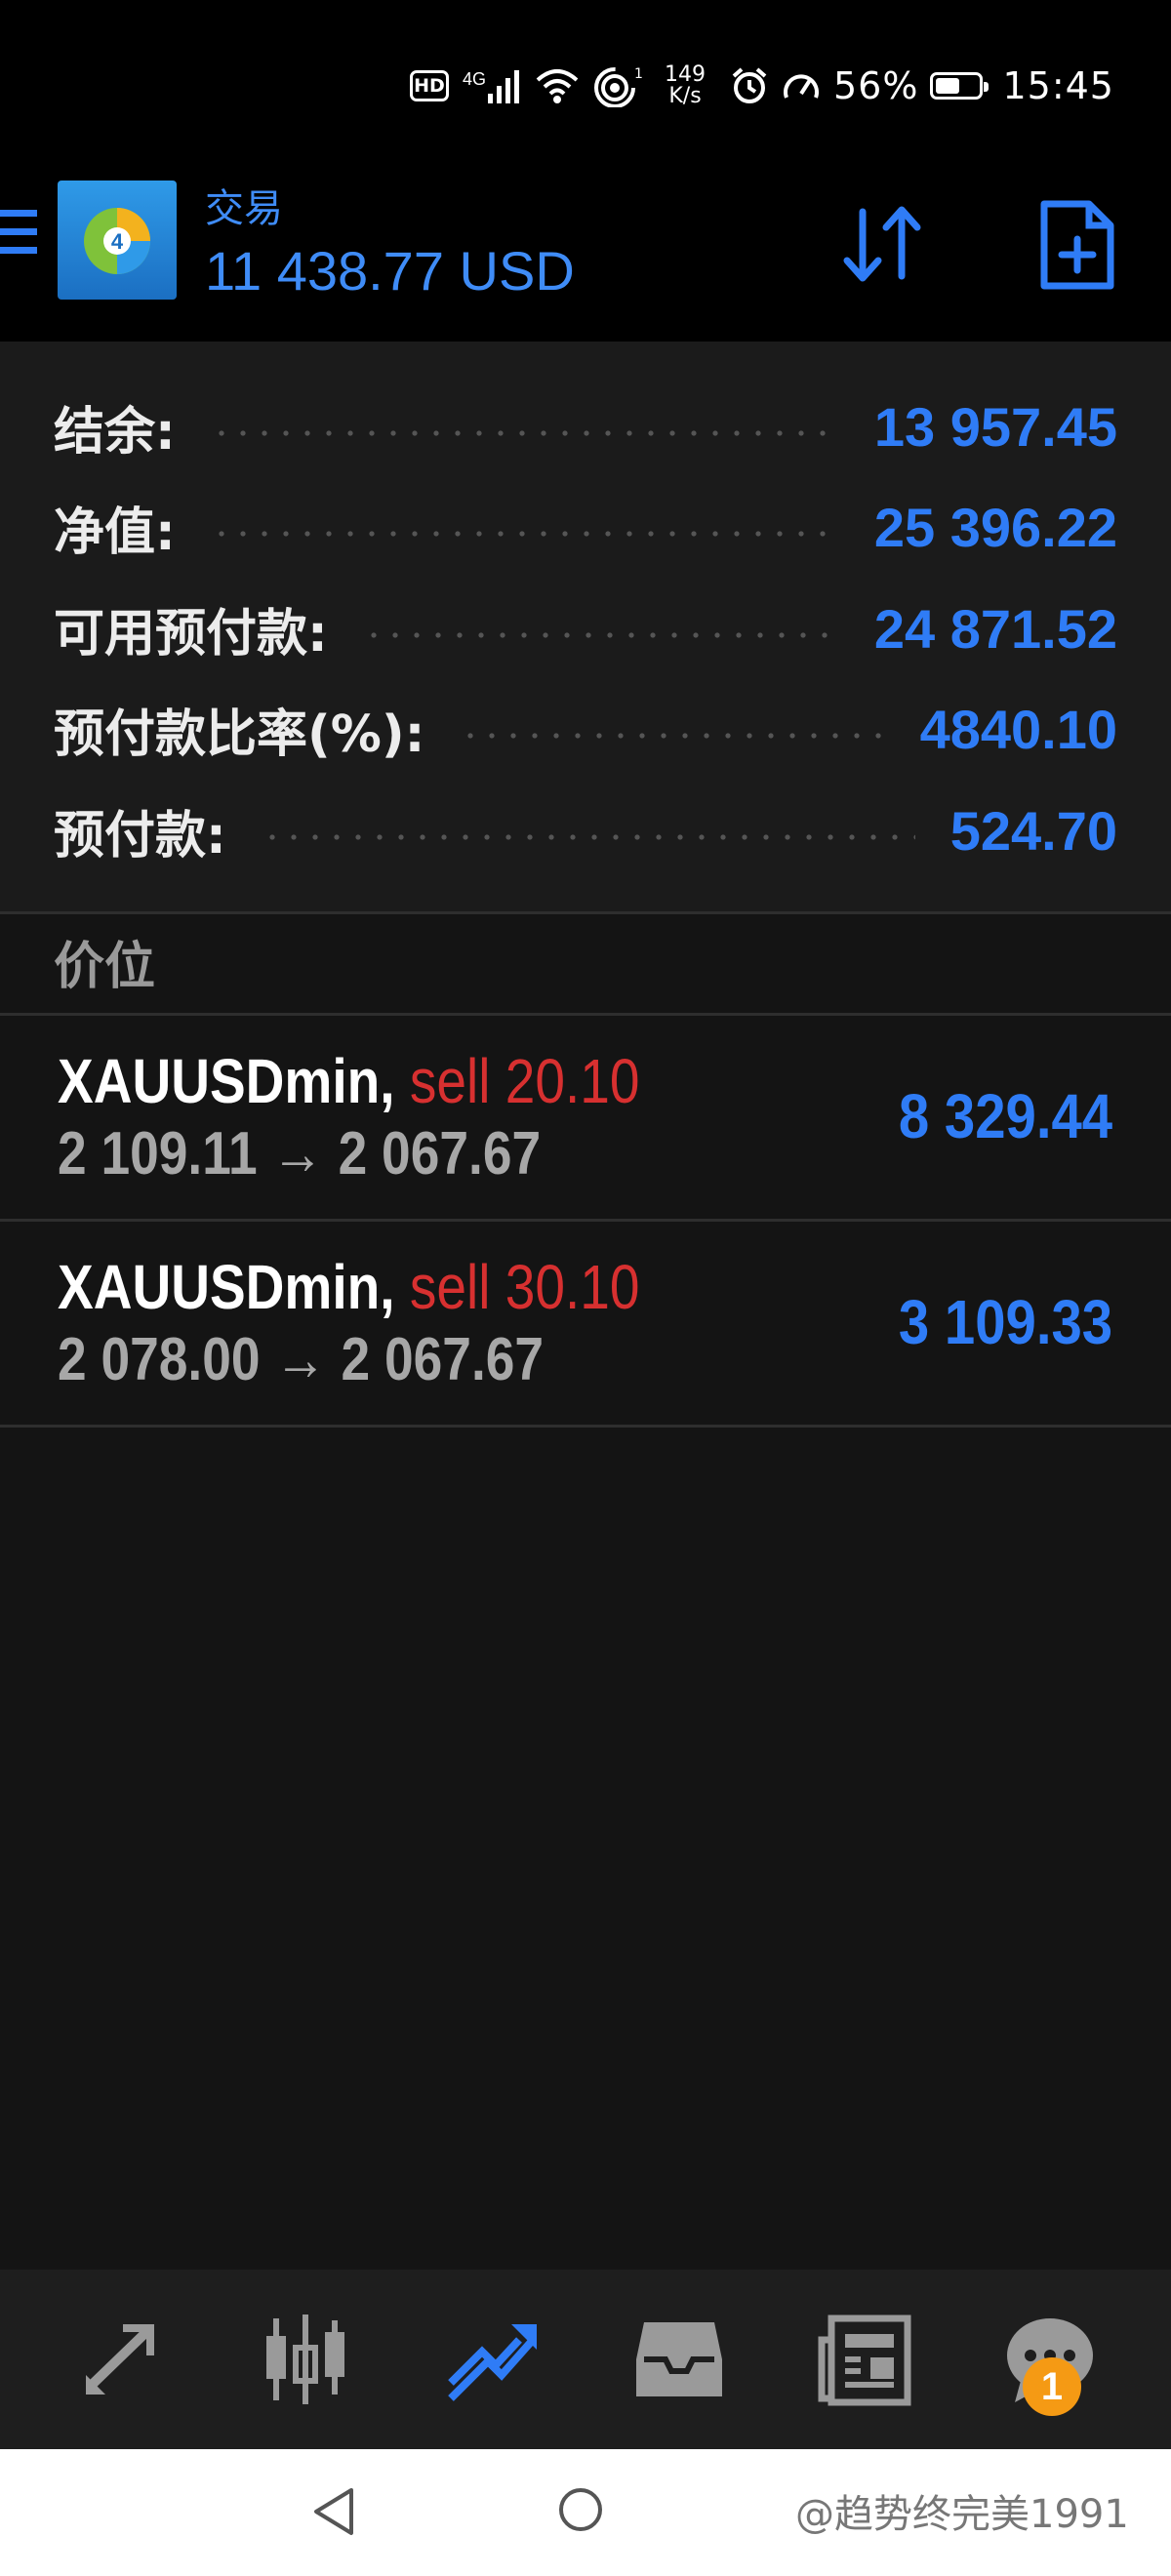 This screenshot has width=1171, height=2576. What do you see at coordinates (475, 79) in the screenshot?
I see `network-type: 4G` at bounding box center [475, 79].